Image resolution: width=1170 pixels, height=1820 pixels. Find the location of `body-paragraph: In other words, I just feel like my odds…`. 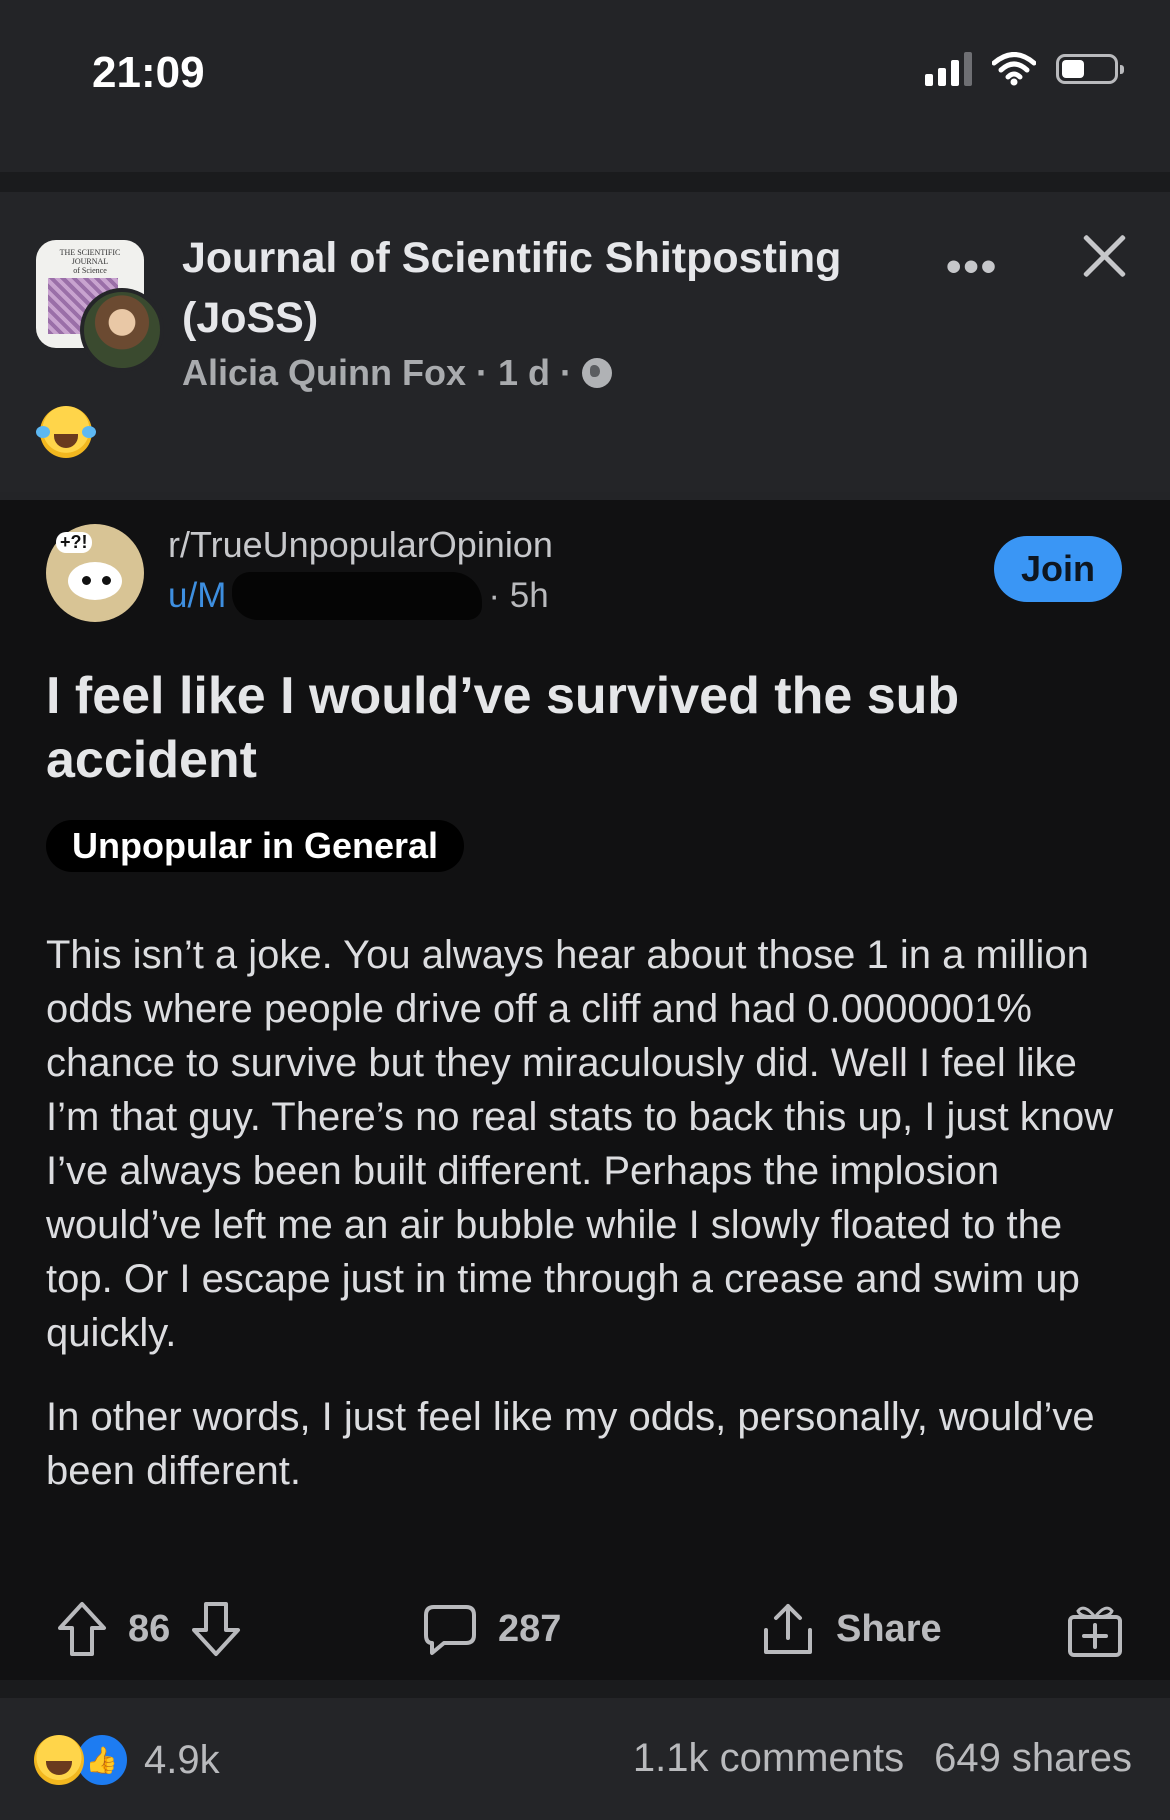

body-paragraph: In other words, I just feel like my odds… is located at coordinates (570, 1444).